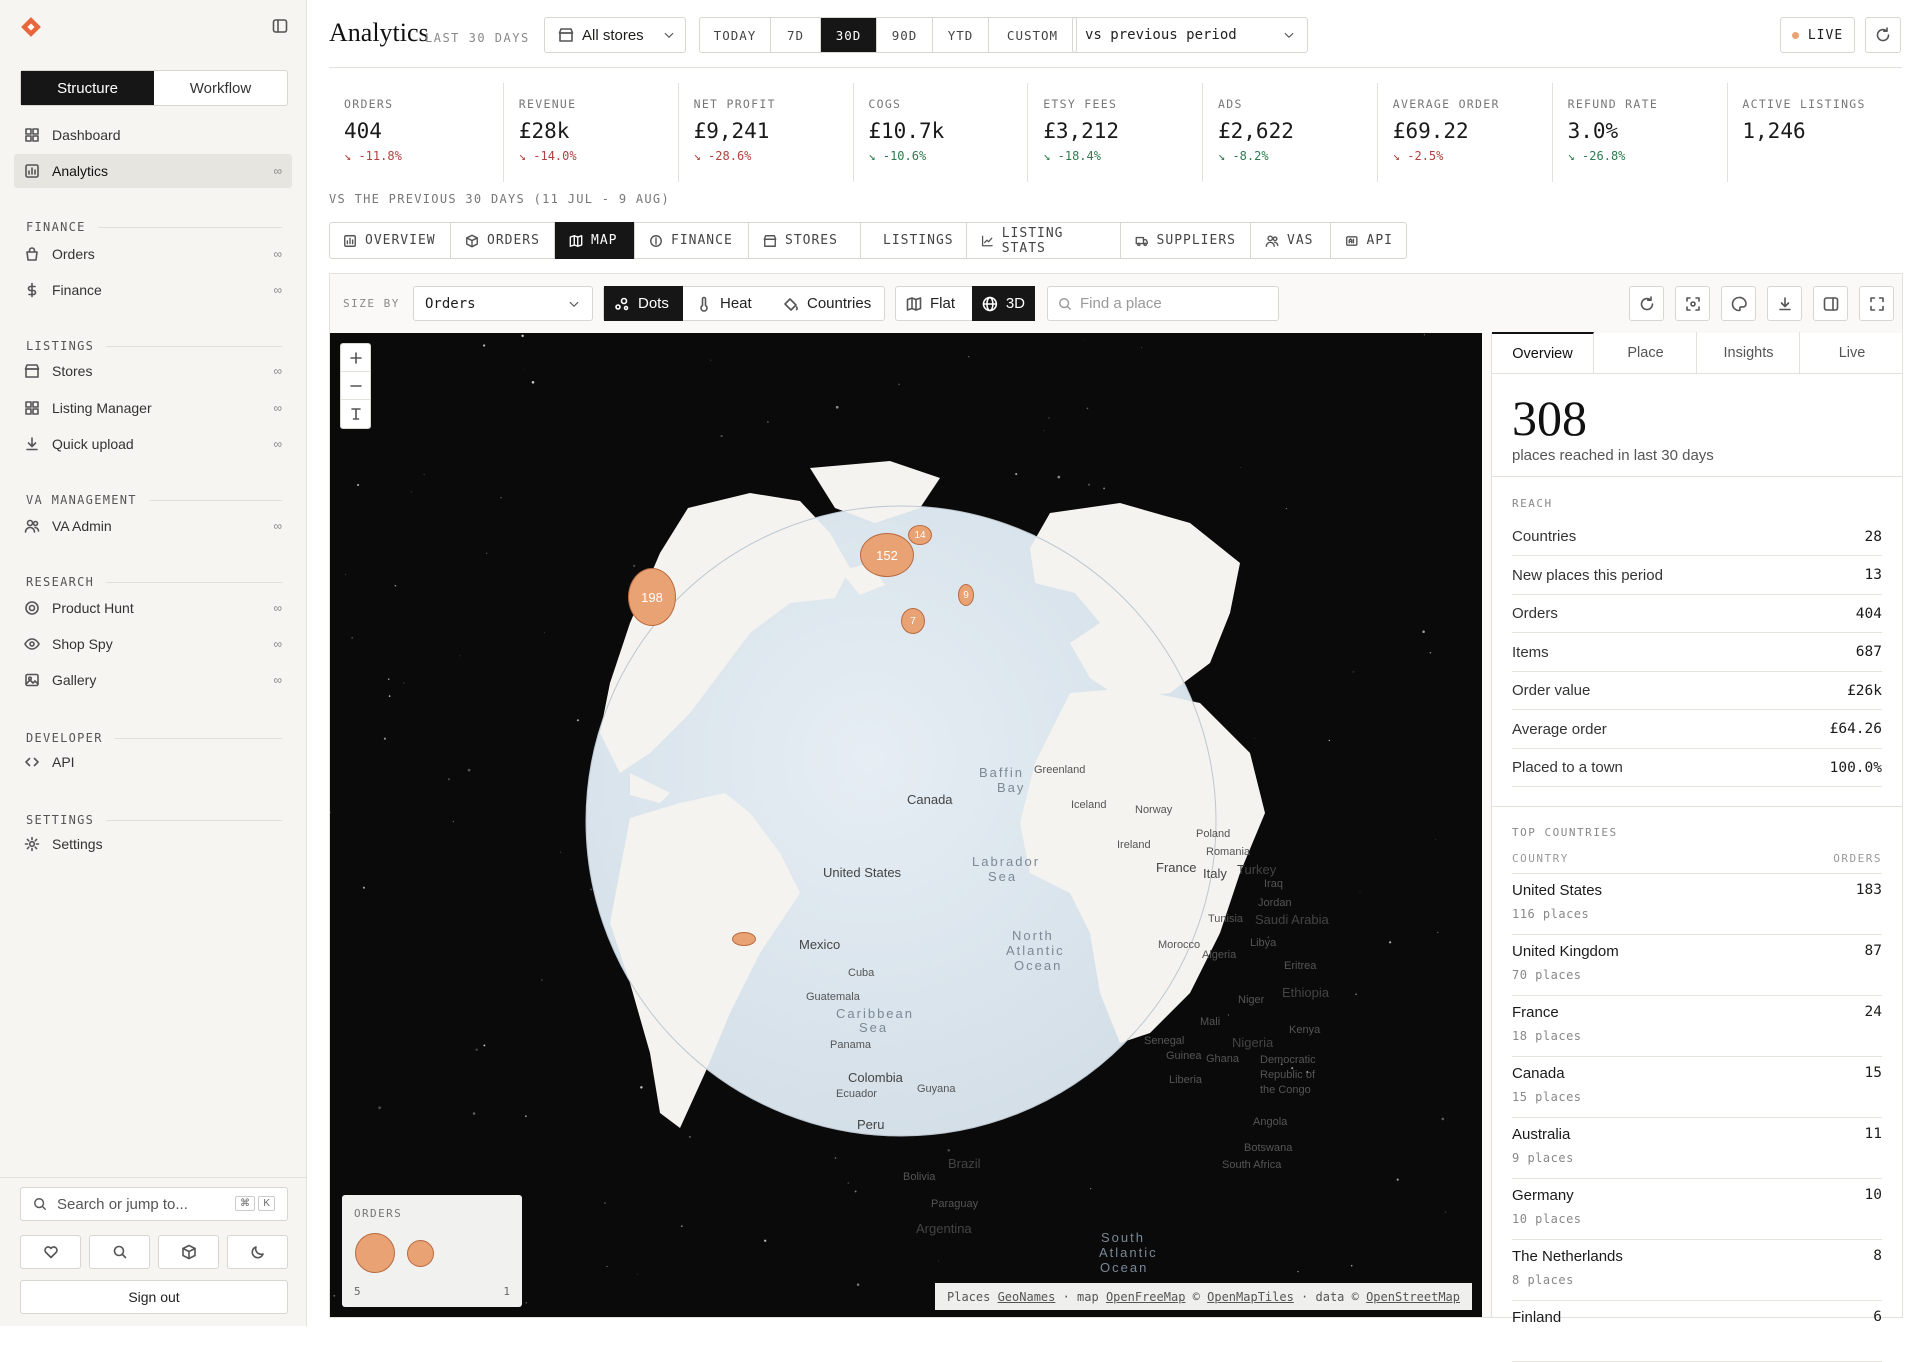 This screenshot has width=1920, height=1362. I want to click on country-row: Germany 10 places 10, so click(1697, 1209).